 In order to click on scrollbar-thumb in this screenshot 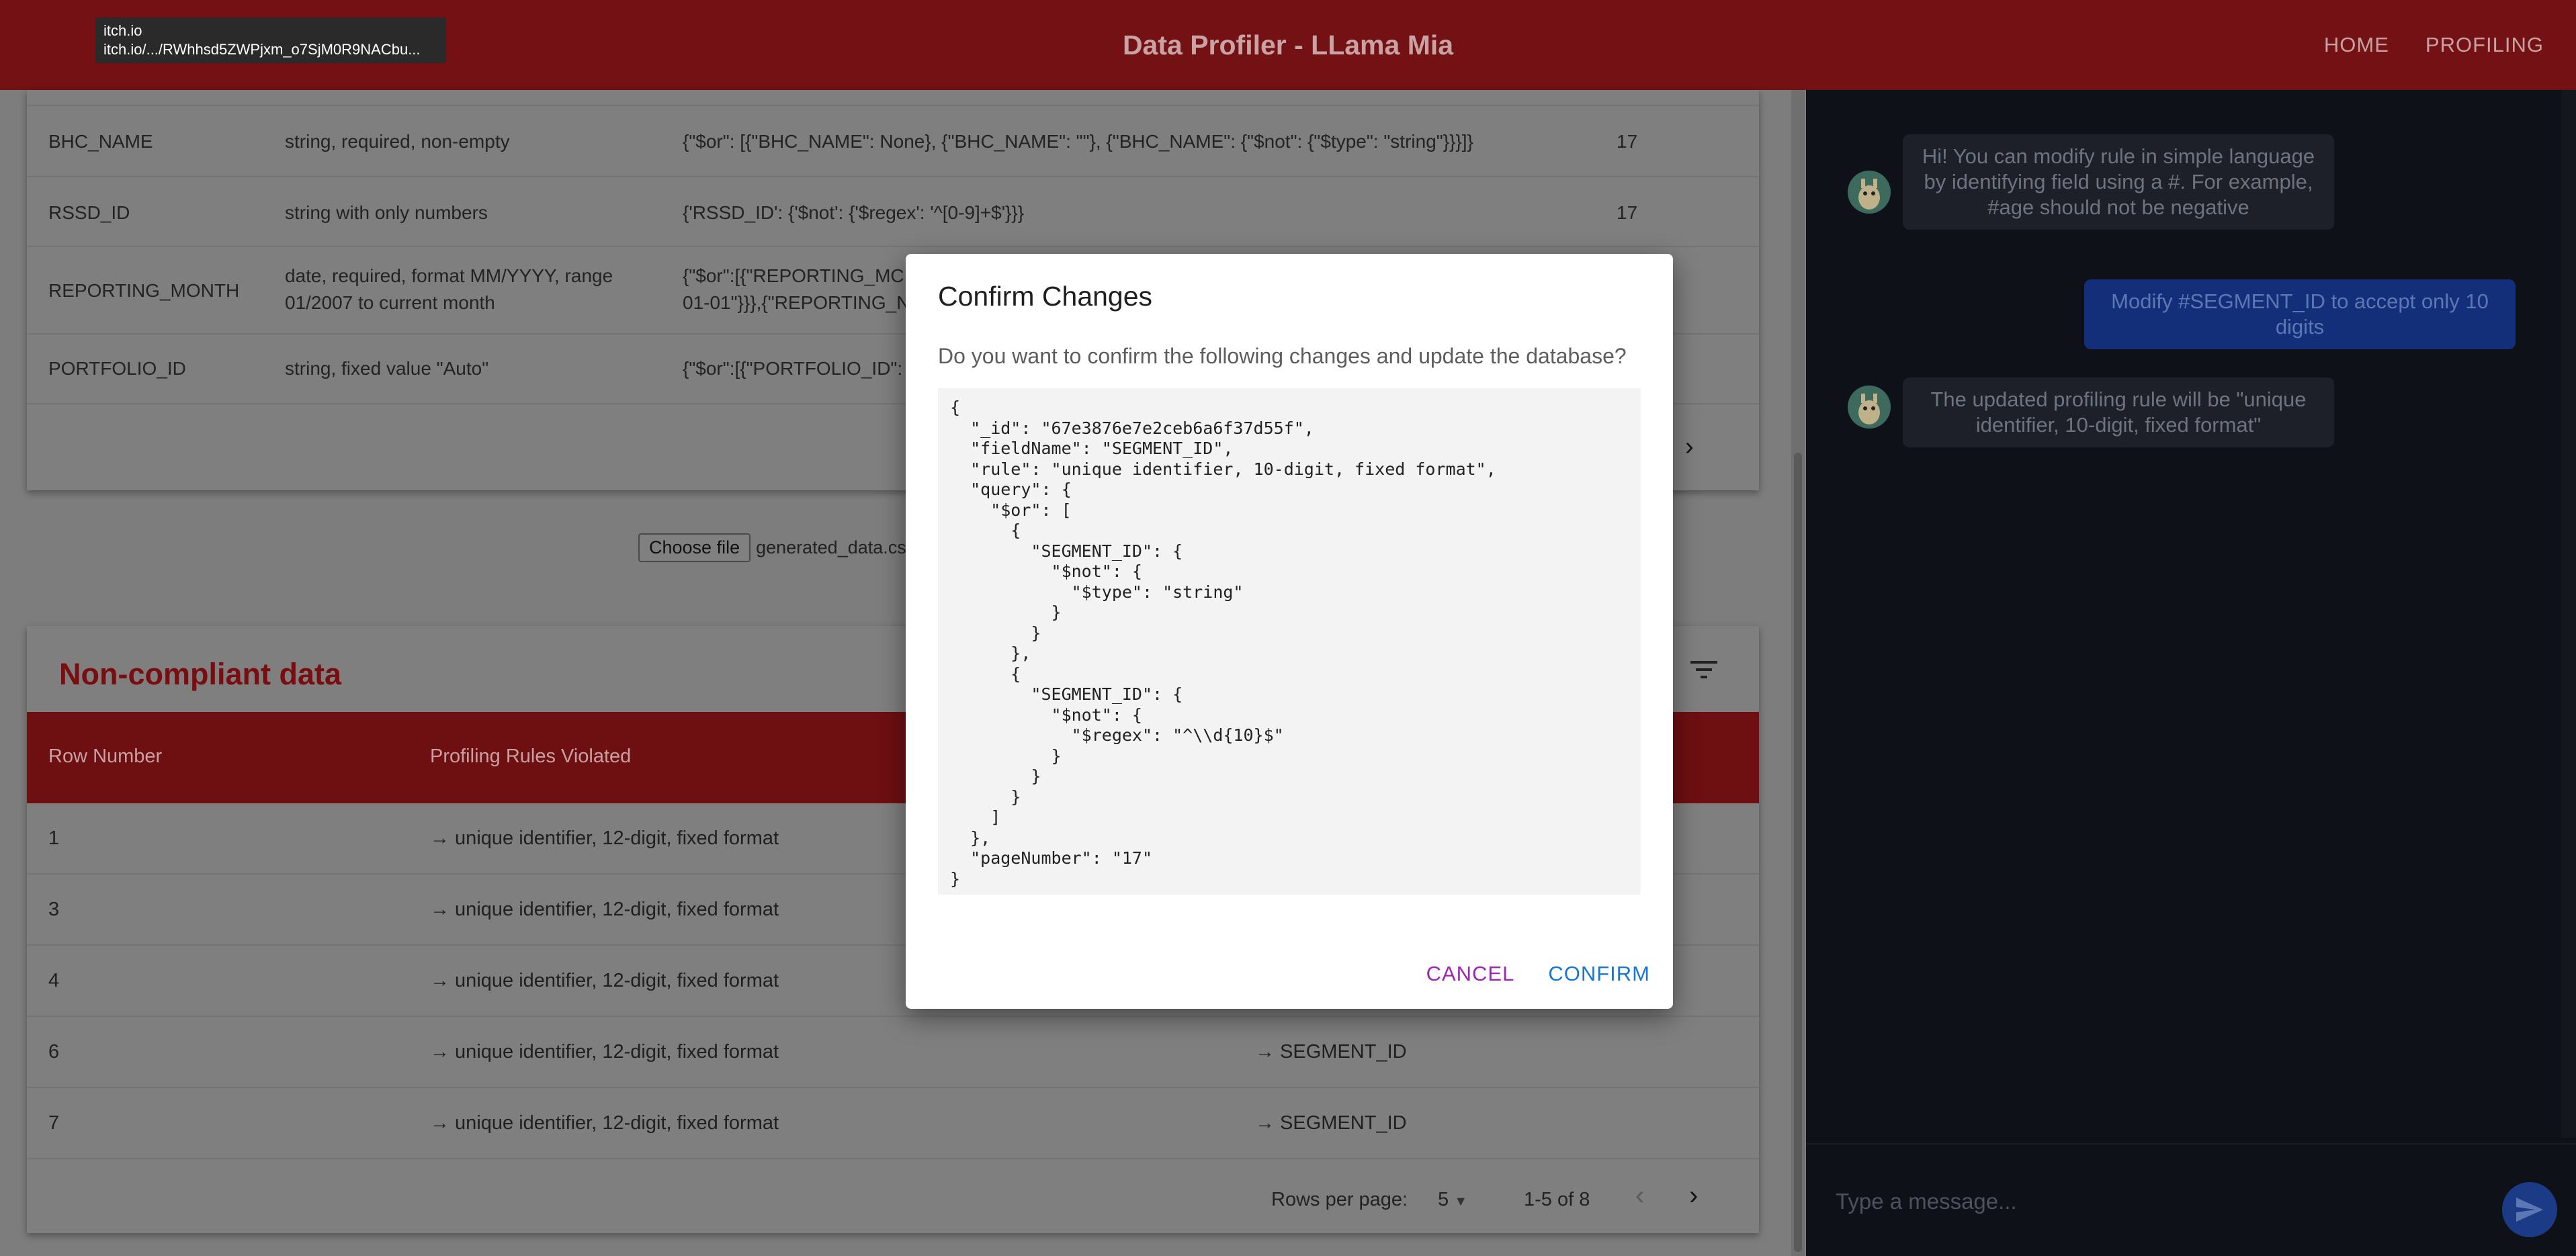, I will do `click(1798, 852)`.